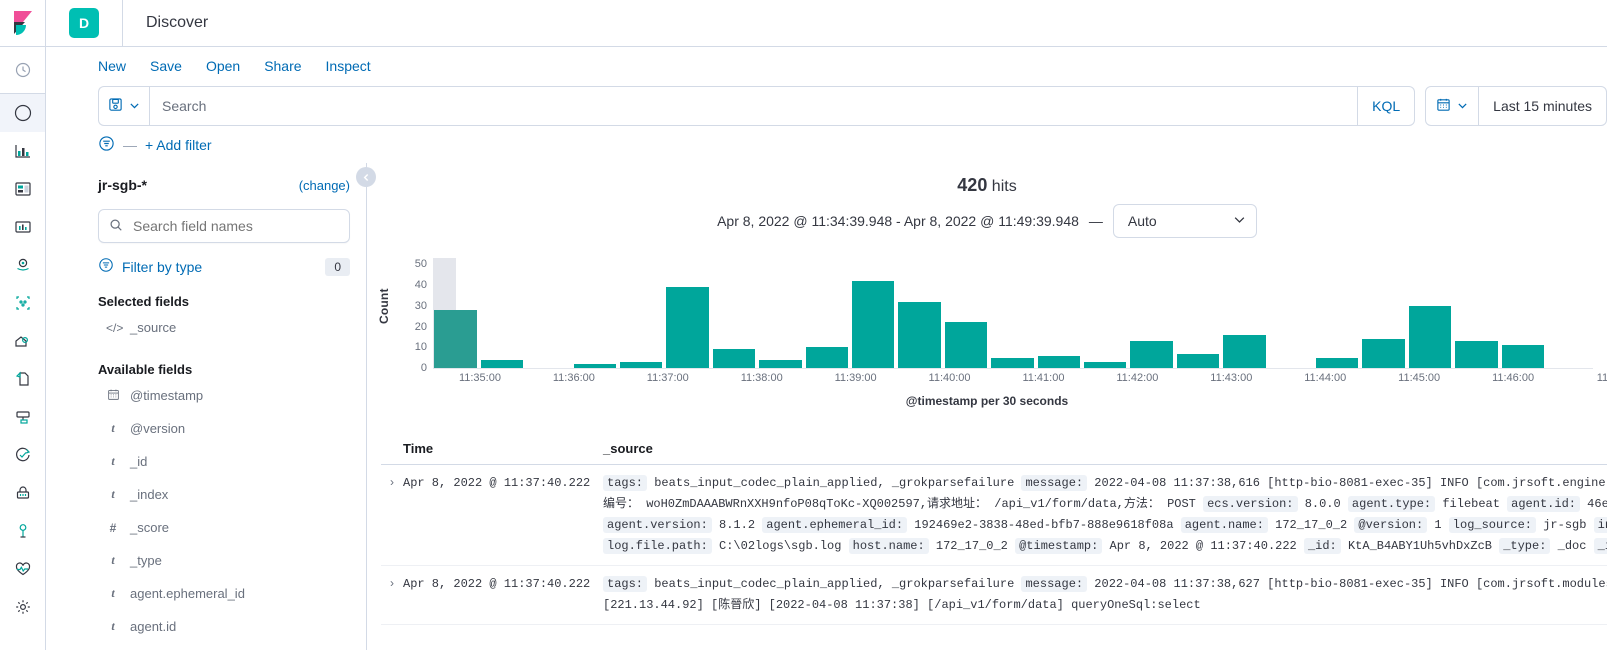 The height and width of the screenshot is (650, 1607). Describe the element at coordinates (84, 23) in the screenshot. I see `app-badge: D` at that location.